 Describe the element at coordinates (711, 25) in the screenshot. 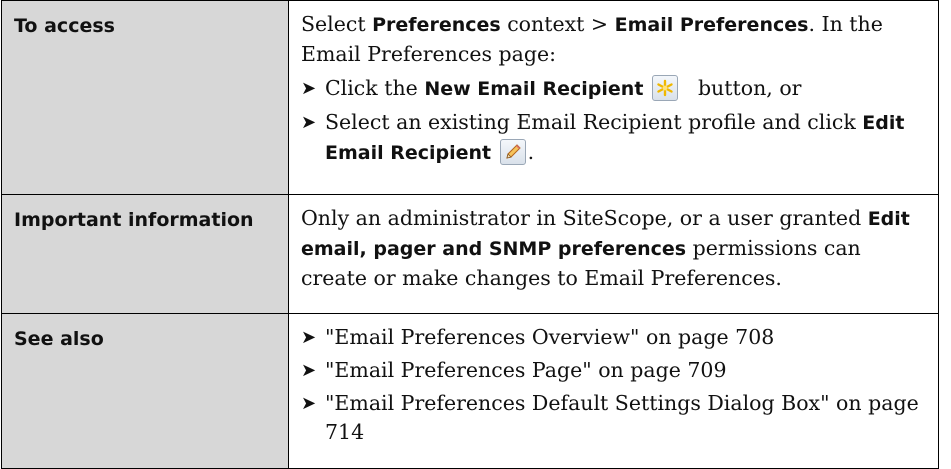

I see `email-preferences-term: Email Preferences` at that location.